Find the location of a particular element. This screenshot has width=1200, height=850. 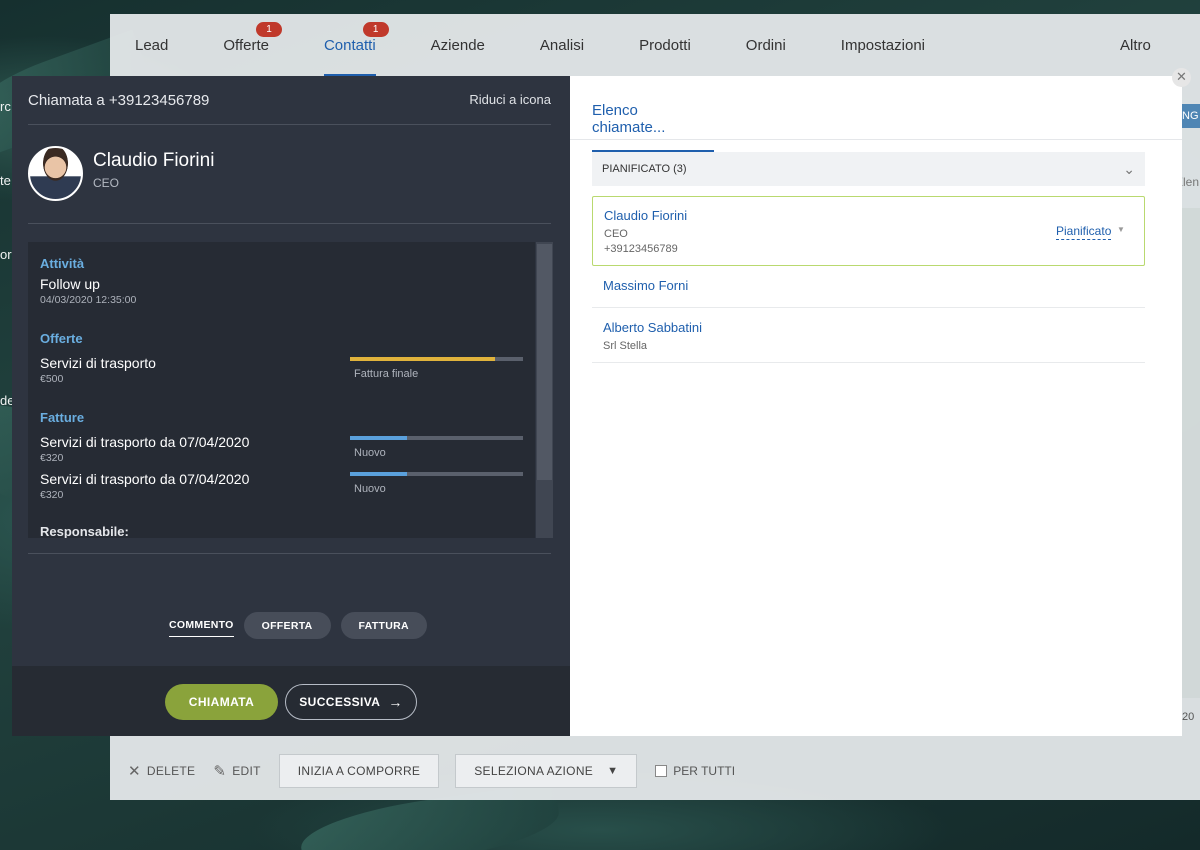

call-button: CHIAMATA is located at coordinates (221, 702).